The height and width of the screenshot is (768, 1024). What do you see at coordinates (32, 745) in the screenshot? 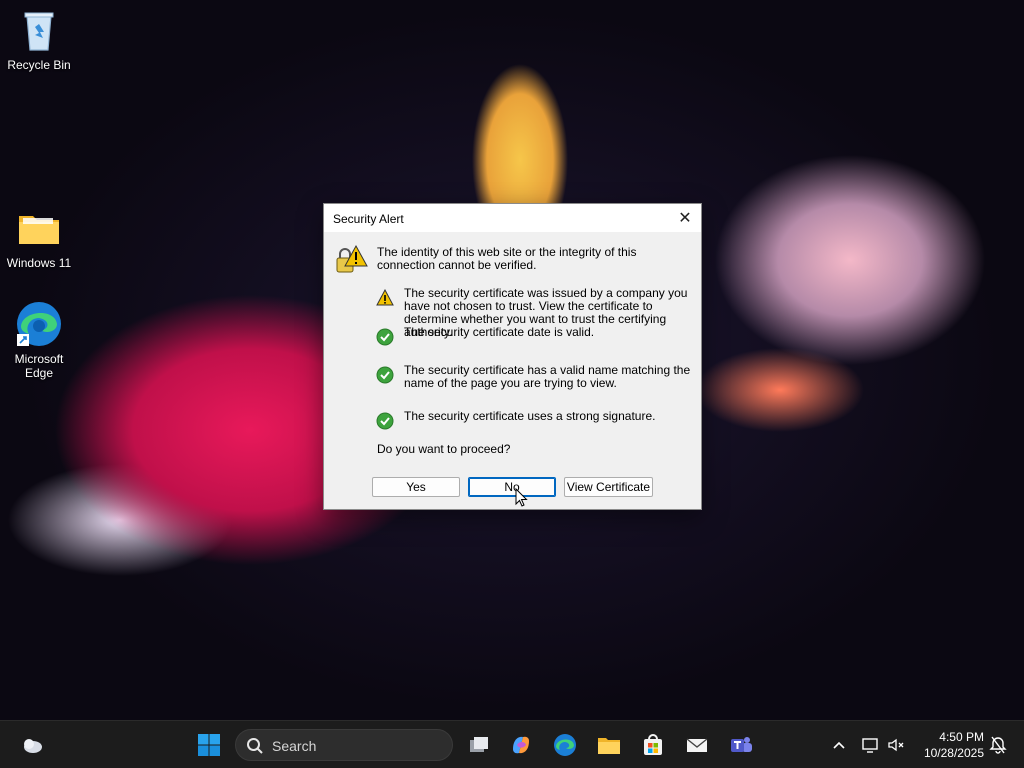
I see `weather-icon` at bounding box center [32, 745].